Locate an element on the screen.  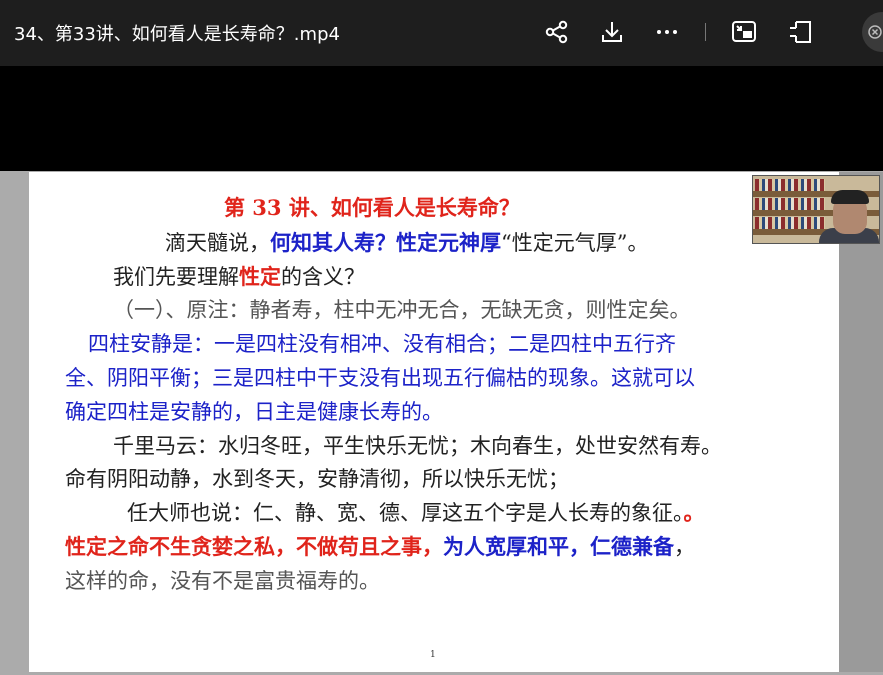
title-bar: 34、第33讲、如何看人是长寿命？.mp4 is located at coordinates (441, 33).